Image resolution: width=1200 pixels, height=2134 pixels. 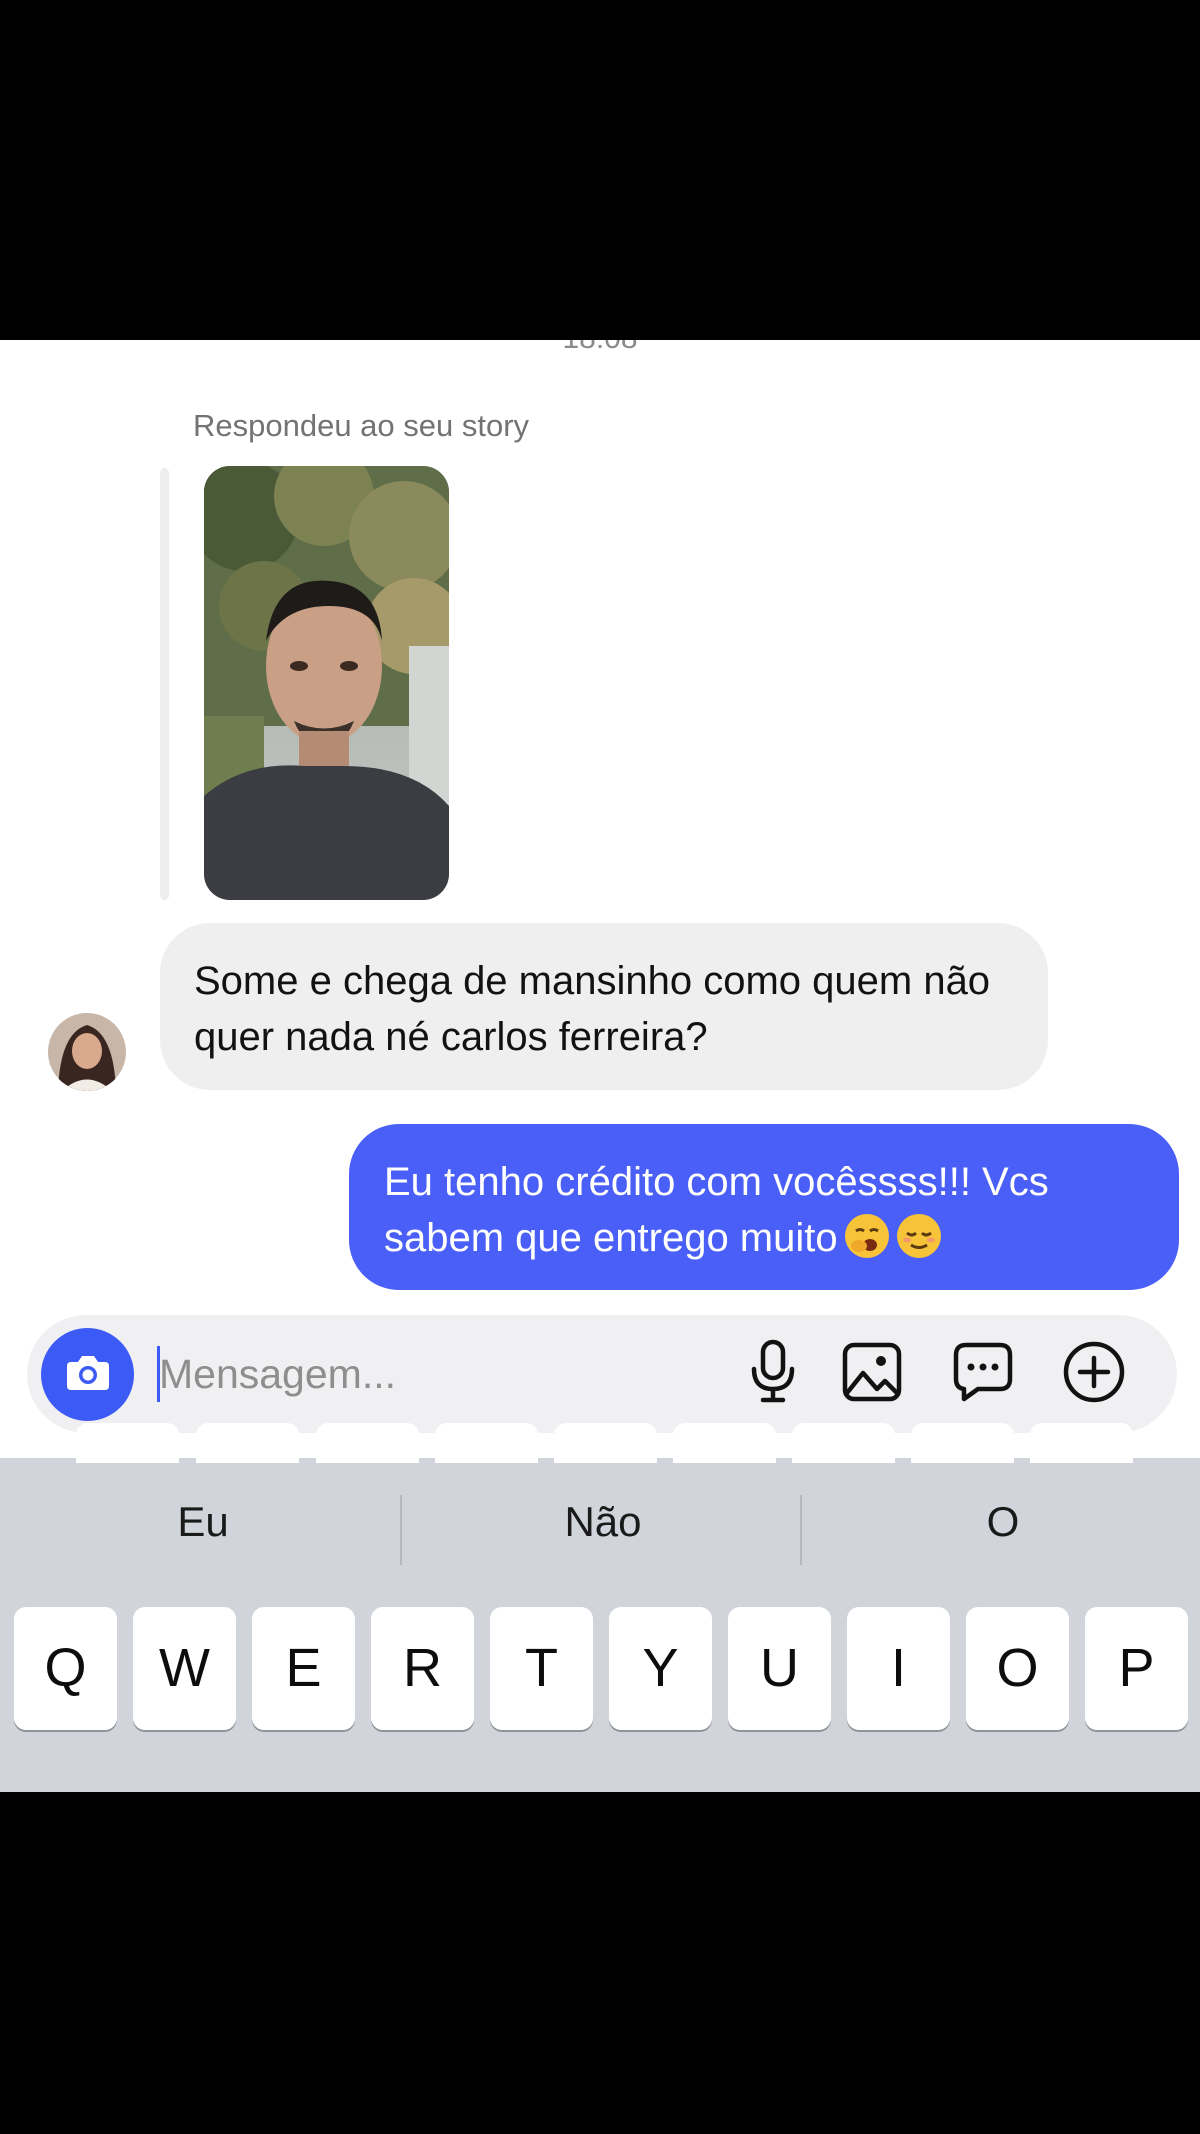 What do you see at coordinates (361, 425) in the screenshot?
I see `story-reply-label: Respondeu ao seu story` at bounding box center [361, 425].